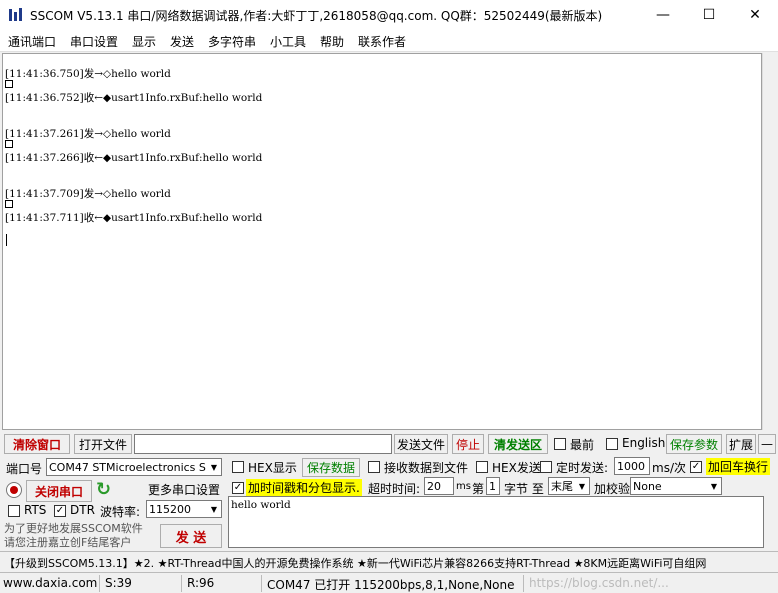 The image size is (778, 593). Describe the element at coordinates (331, 467) in the screenshot. I see `save-data-button: 保存数据` at that location.